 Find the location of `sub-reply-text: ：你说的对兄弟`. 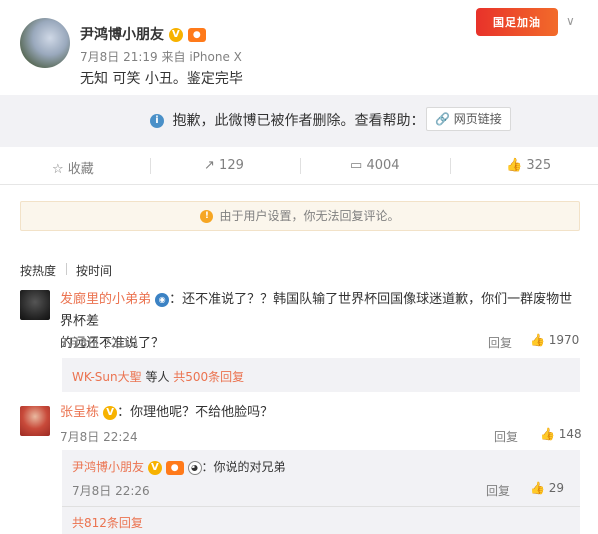

sub-reply-text: ：你说的对兄弟 is located at coordinates (243, 467).